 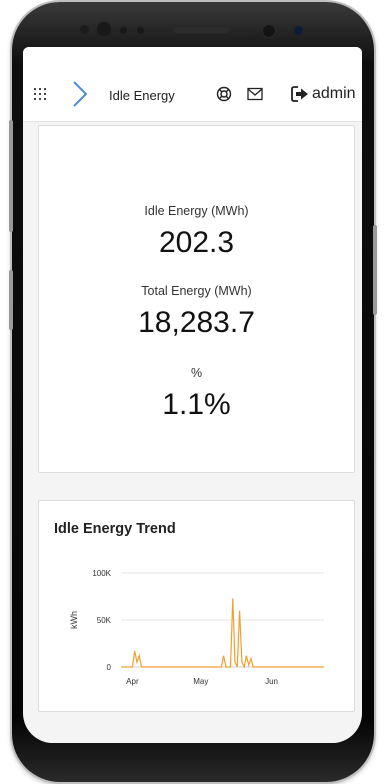 I want to click on app-header: Idle Energy admin, so click(x=192, y=84).